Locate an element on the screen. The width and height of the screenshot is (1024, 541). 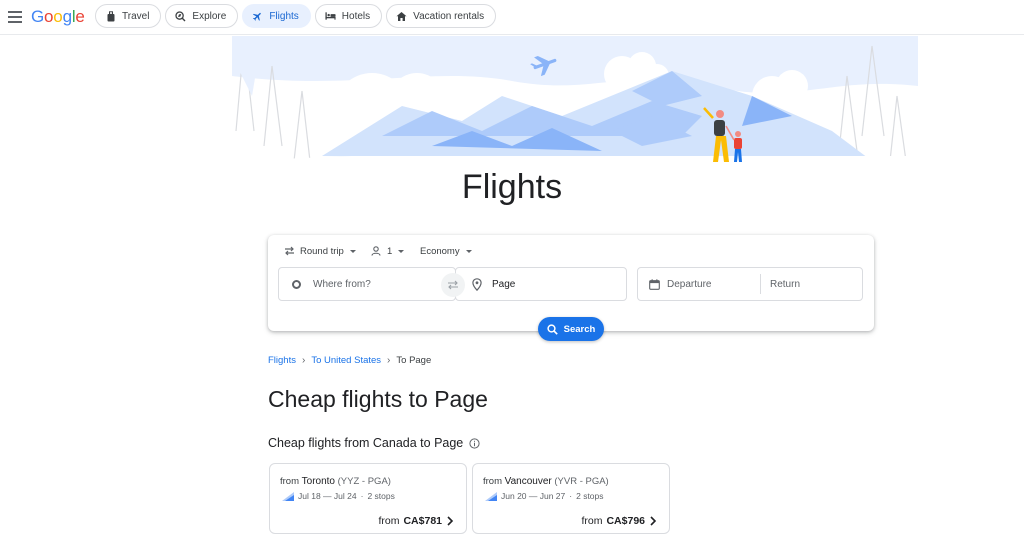
search-button-label: Search is located at coordinates (579, 329).